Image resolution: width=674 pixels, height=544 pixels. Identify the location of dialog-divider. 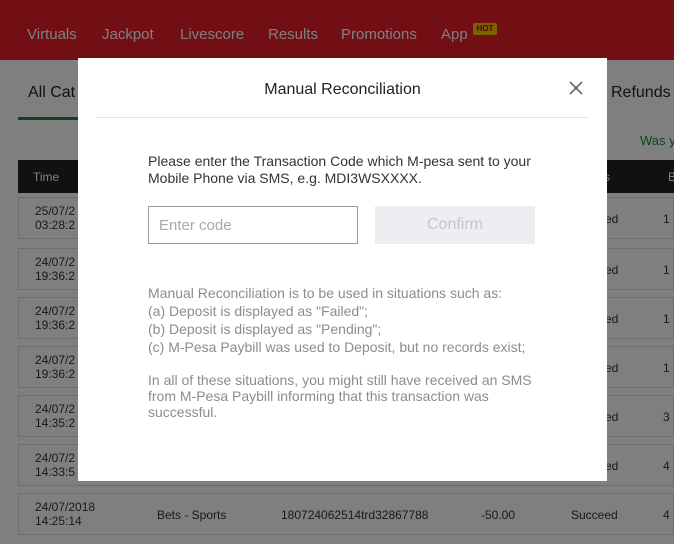
(342, 117).